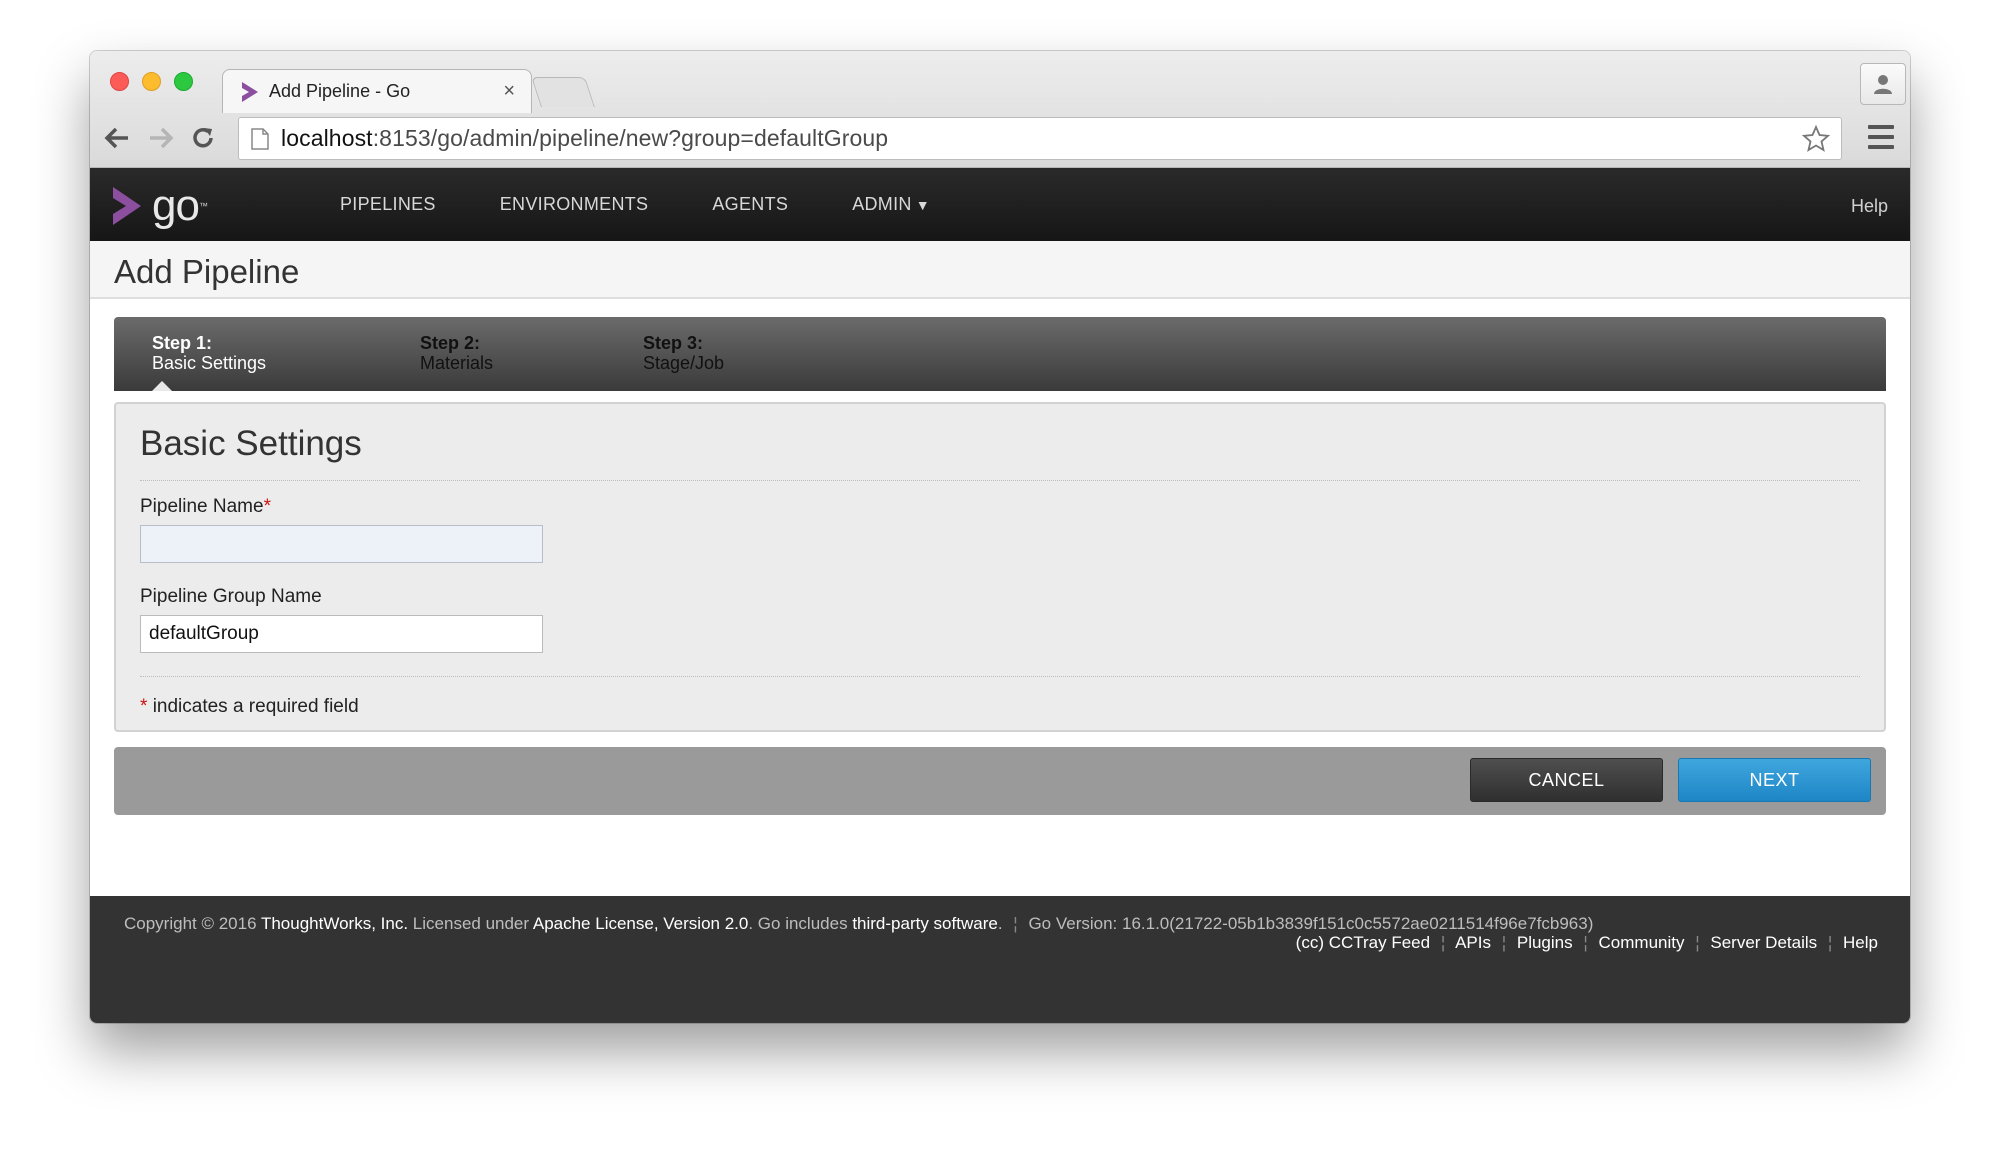  Describe the element at coordinates (925, 923) in the screenshot. I see `third-party-software-link: third-party software` at that location.